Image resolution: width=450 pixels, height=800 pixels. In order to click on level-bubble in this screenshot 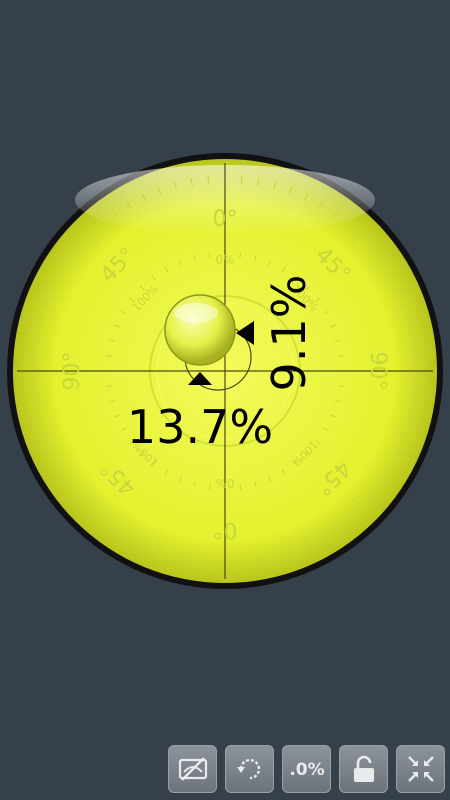, I will do `click(200, 330)`.